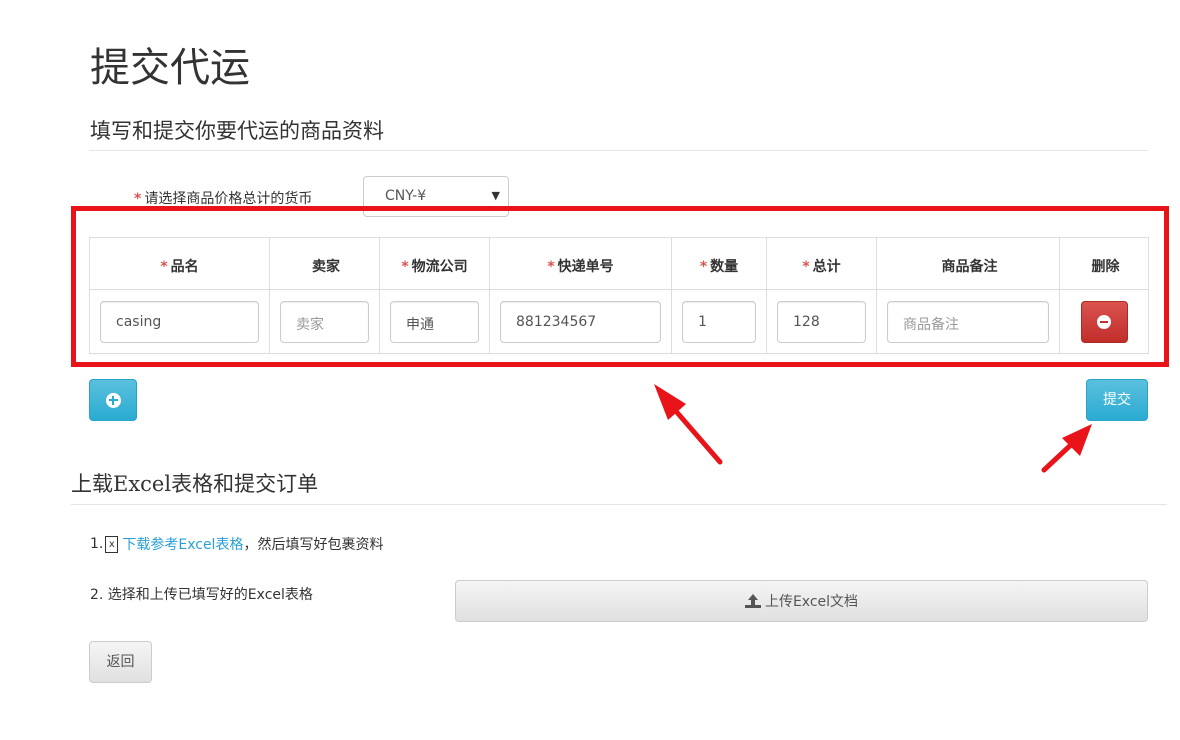  What do you see at coordinates (201, 595) in the screenshot?
I see `excel-step-2: 2. 选择和上传已填写好的Excel表格` at bounding box center [201, 595].